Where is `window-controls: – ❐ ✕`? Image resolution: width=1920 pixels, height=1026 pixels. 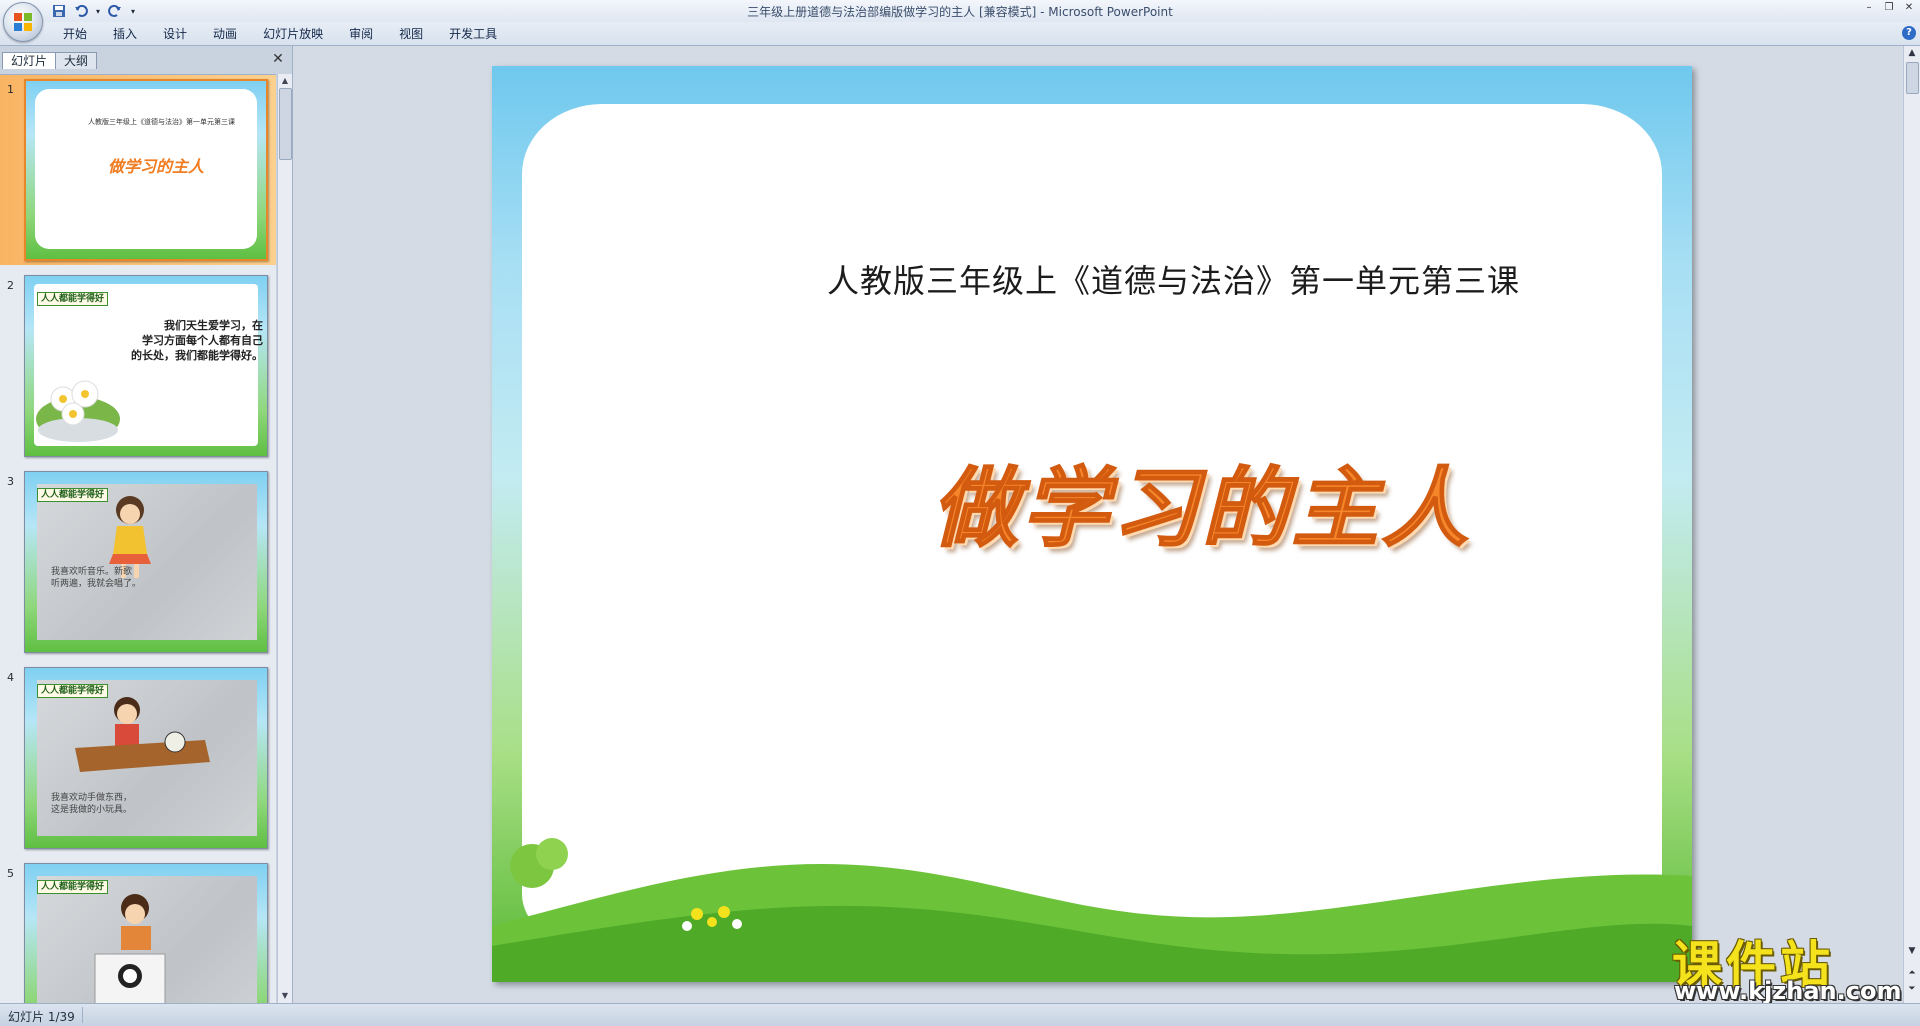 window-controls: – ❐ ✕ is located at coordinates (1889, 8).